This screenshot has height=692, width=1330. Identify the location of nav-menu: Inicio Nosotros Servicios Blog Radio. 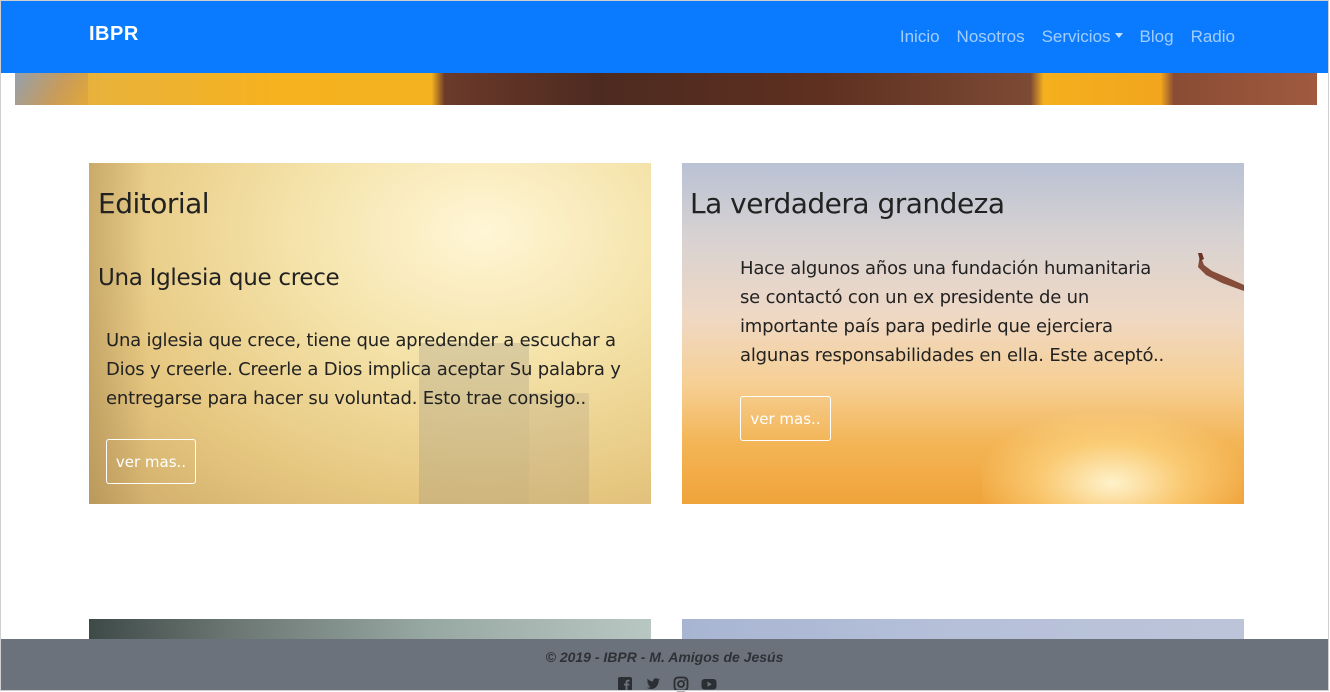
(1067, 37).